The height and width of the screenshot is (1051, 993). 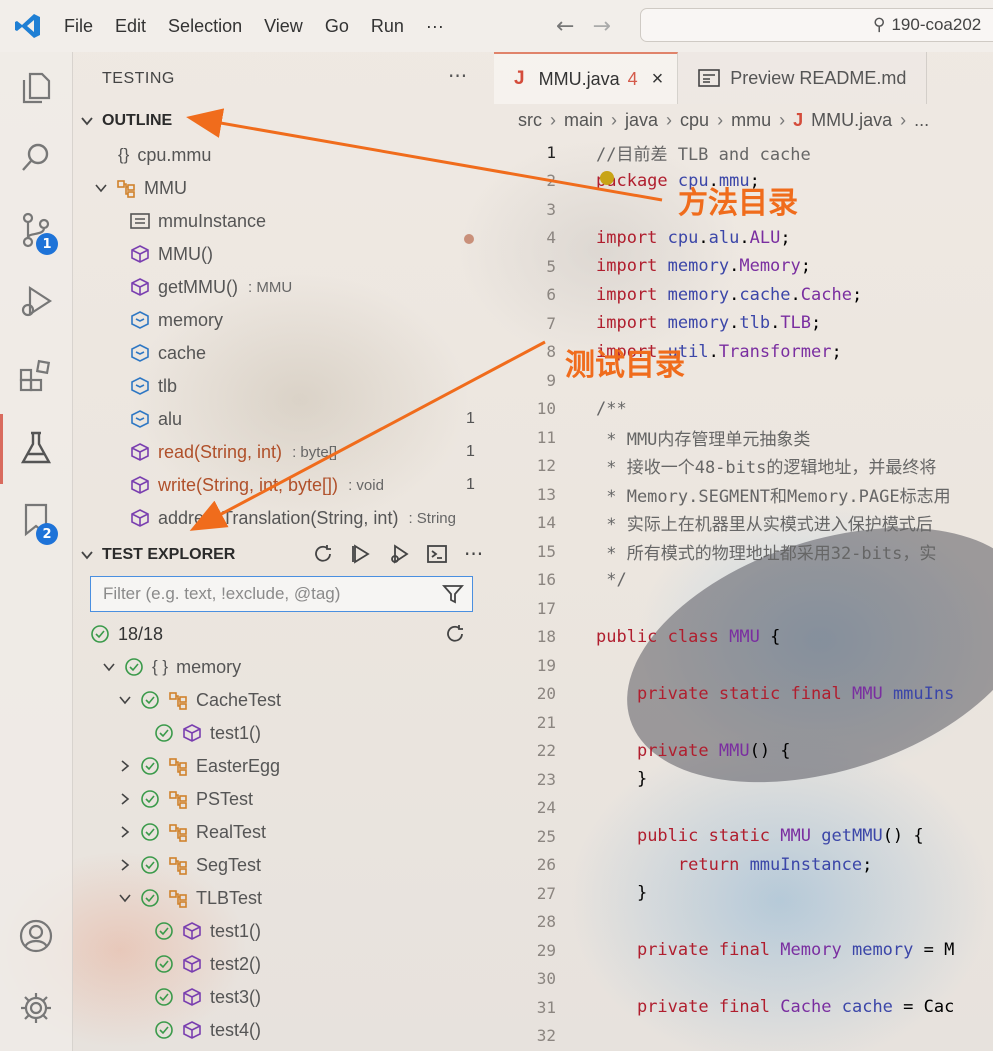 I want to click on debug-all-tests-icon, so click(x=399, y=554).